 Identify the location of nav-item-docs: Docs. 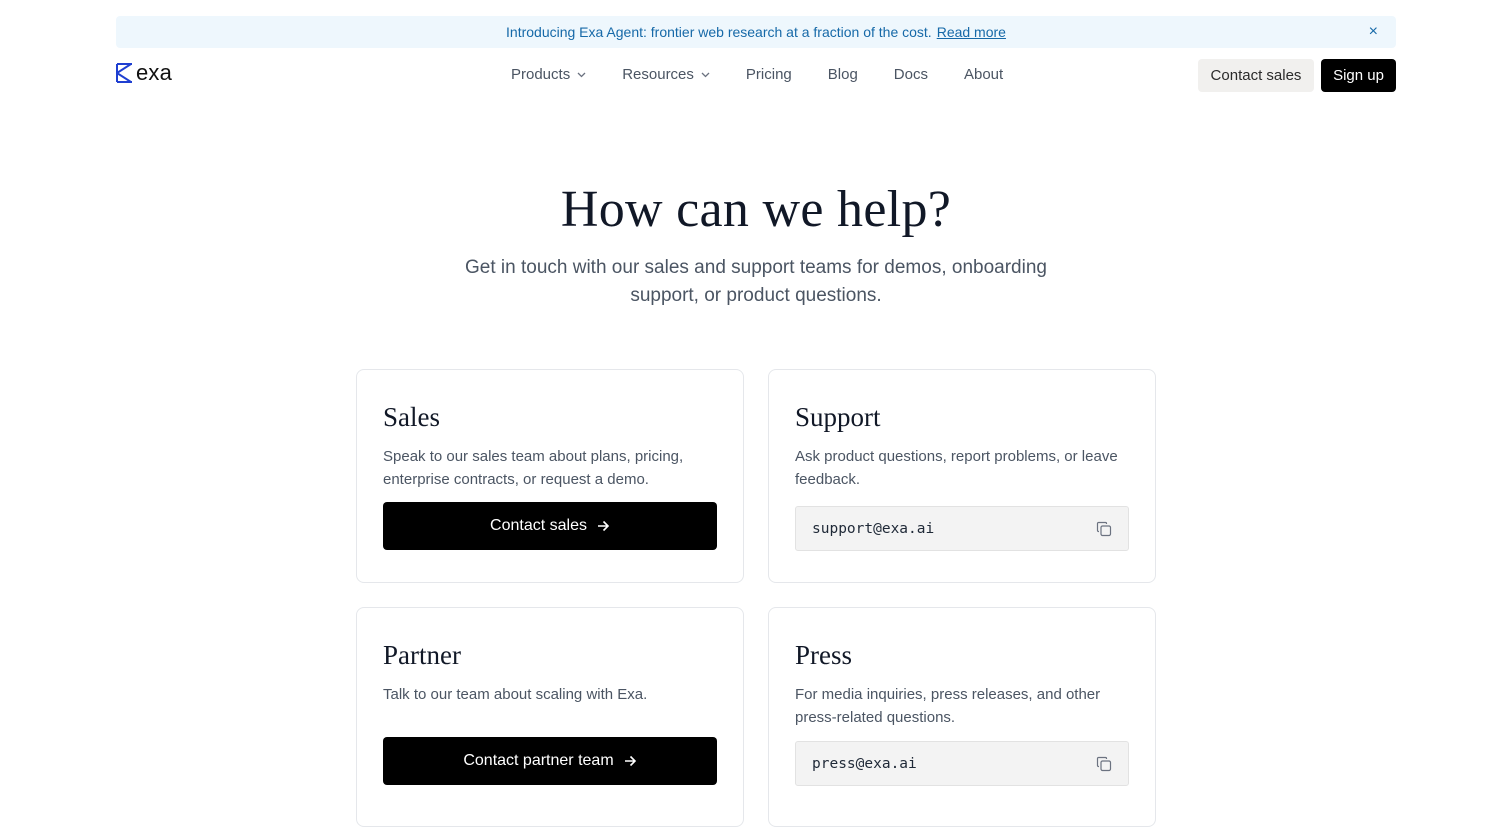
(911, 74).